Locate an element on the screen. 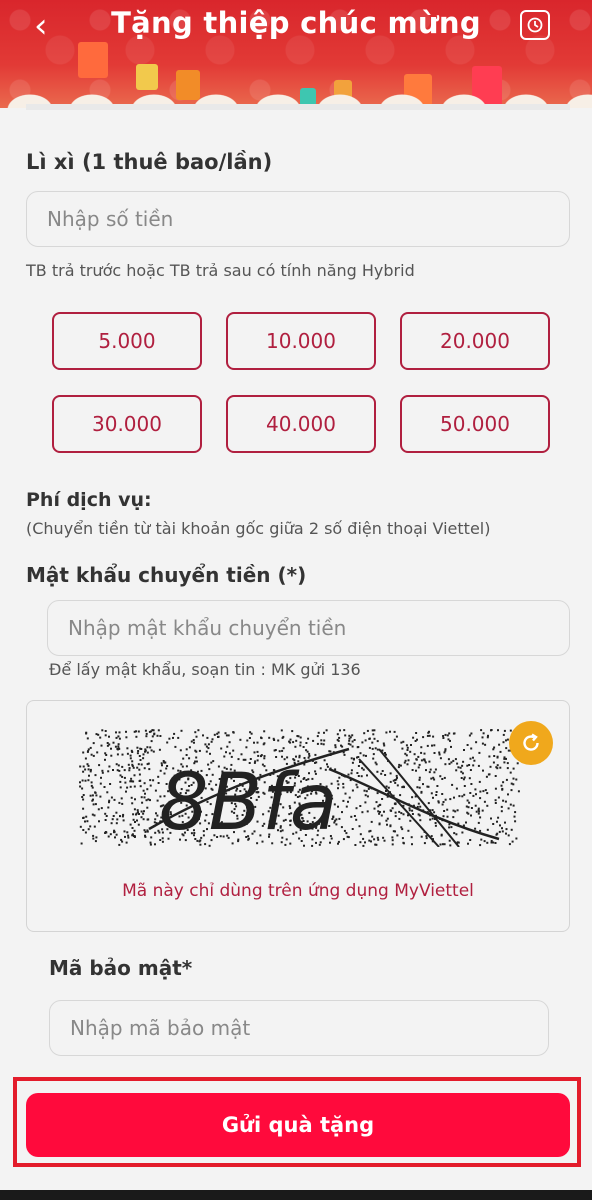  password-input: Nhập mật khẩu chuyển tiền is located at coordinates (308, 628).